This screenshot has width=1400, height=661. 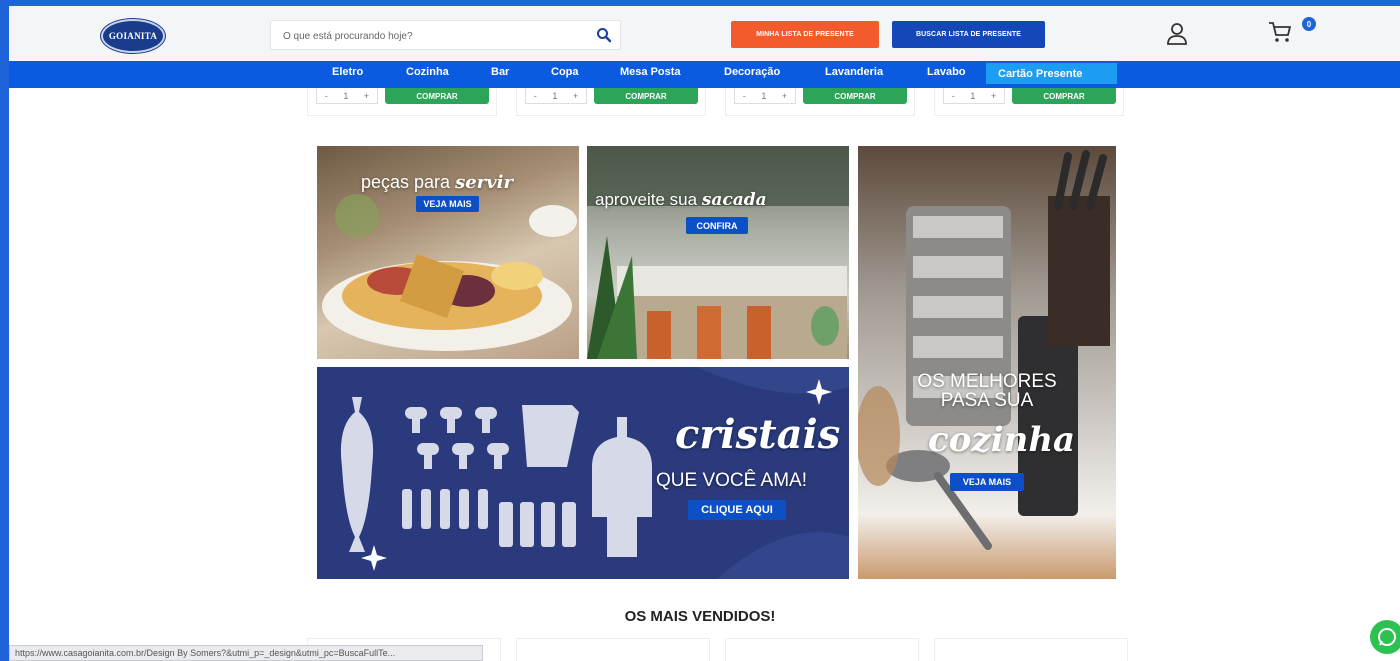 What do you see at coordinates (737, 510) in the screenshot?
I see `banner-cristais-button: CLIQUE AQUI` at bounding box center [737, 510].